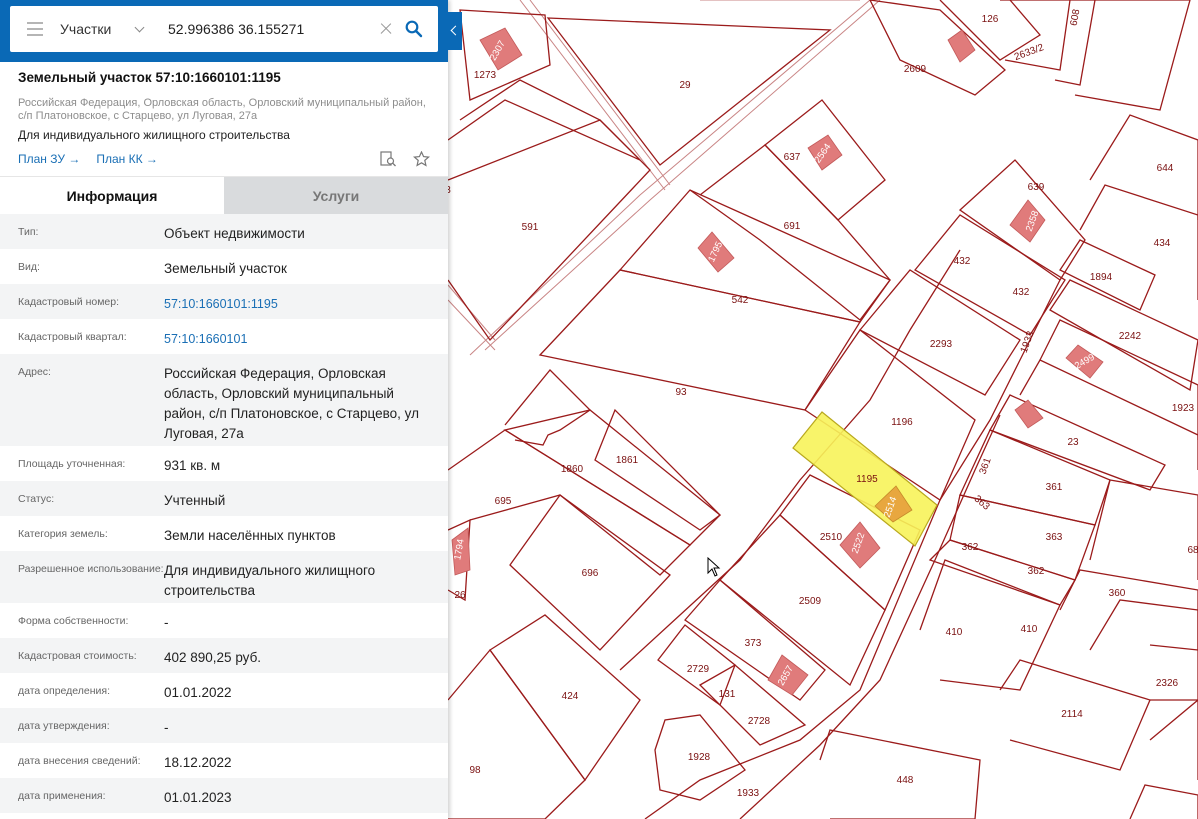  Describe the element at coordinates (902, 422) in the screenshot. I see `parcel-label: 1196` at that location.